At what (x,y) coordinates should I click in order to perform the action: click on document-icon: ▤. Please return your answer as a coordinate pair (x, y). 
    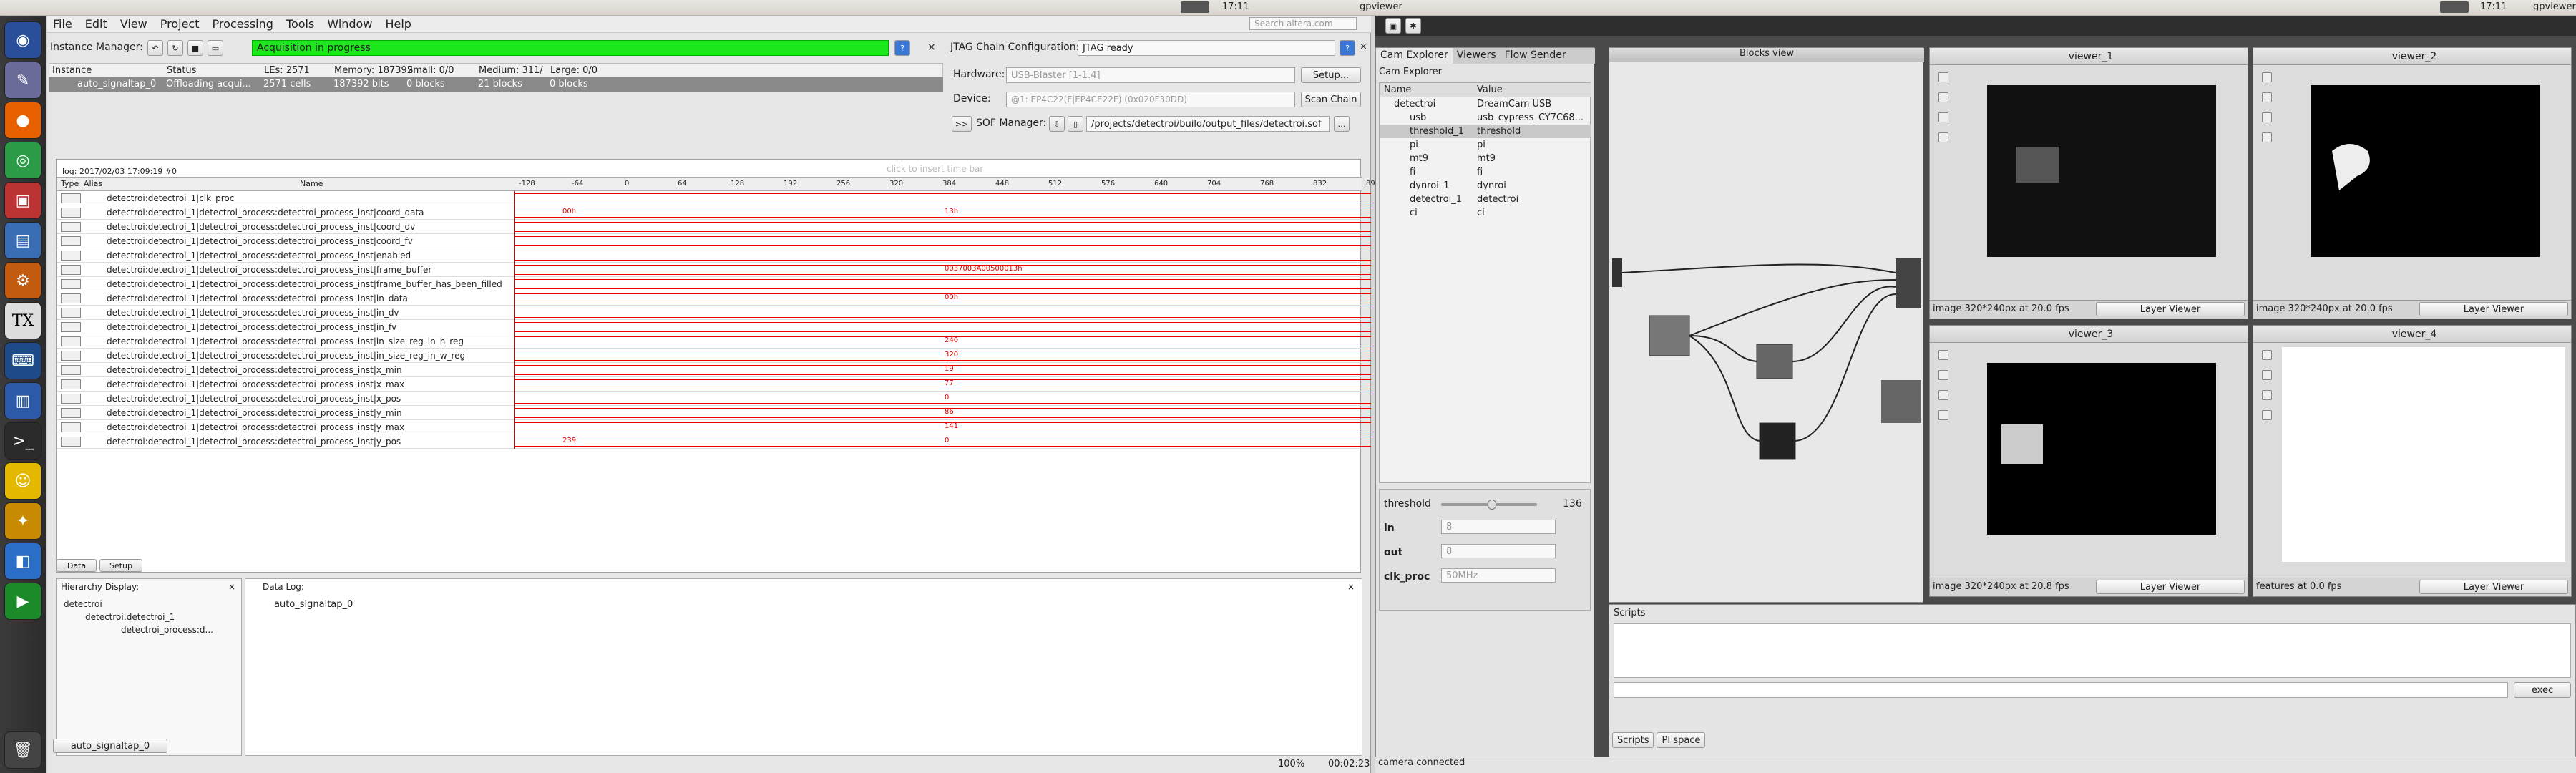
    Looking at the image, I should click on (23, 240).